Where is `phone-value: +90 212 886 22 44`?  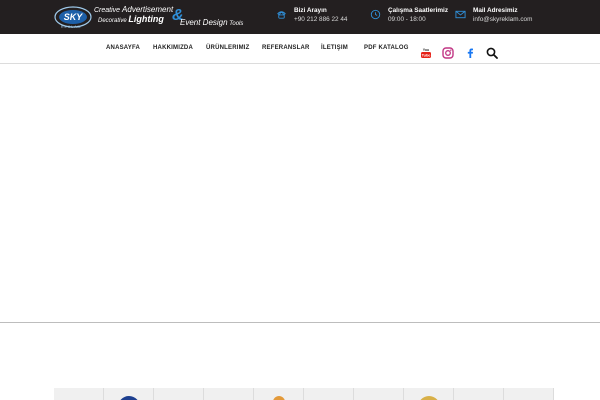
phone-value: +90 212 886 22 44 is located at coordinates (320, 19).